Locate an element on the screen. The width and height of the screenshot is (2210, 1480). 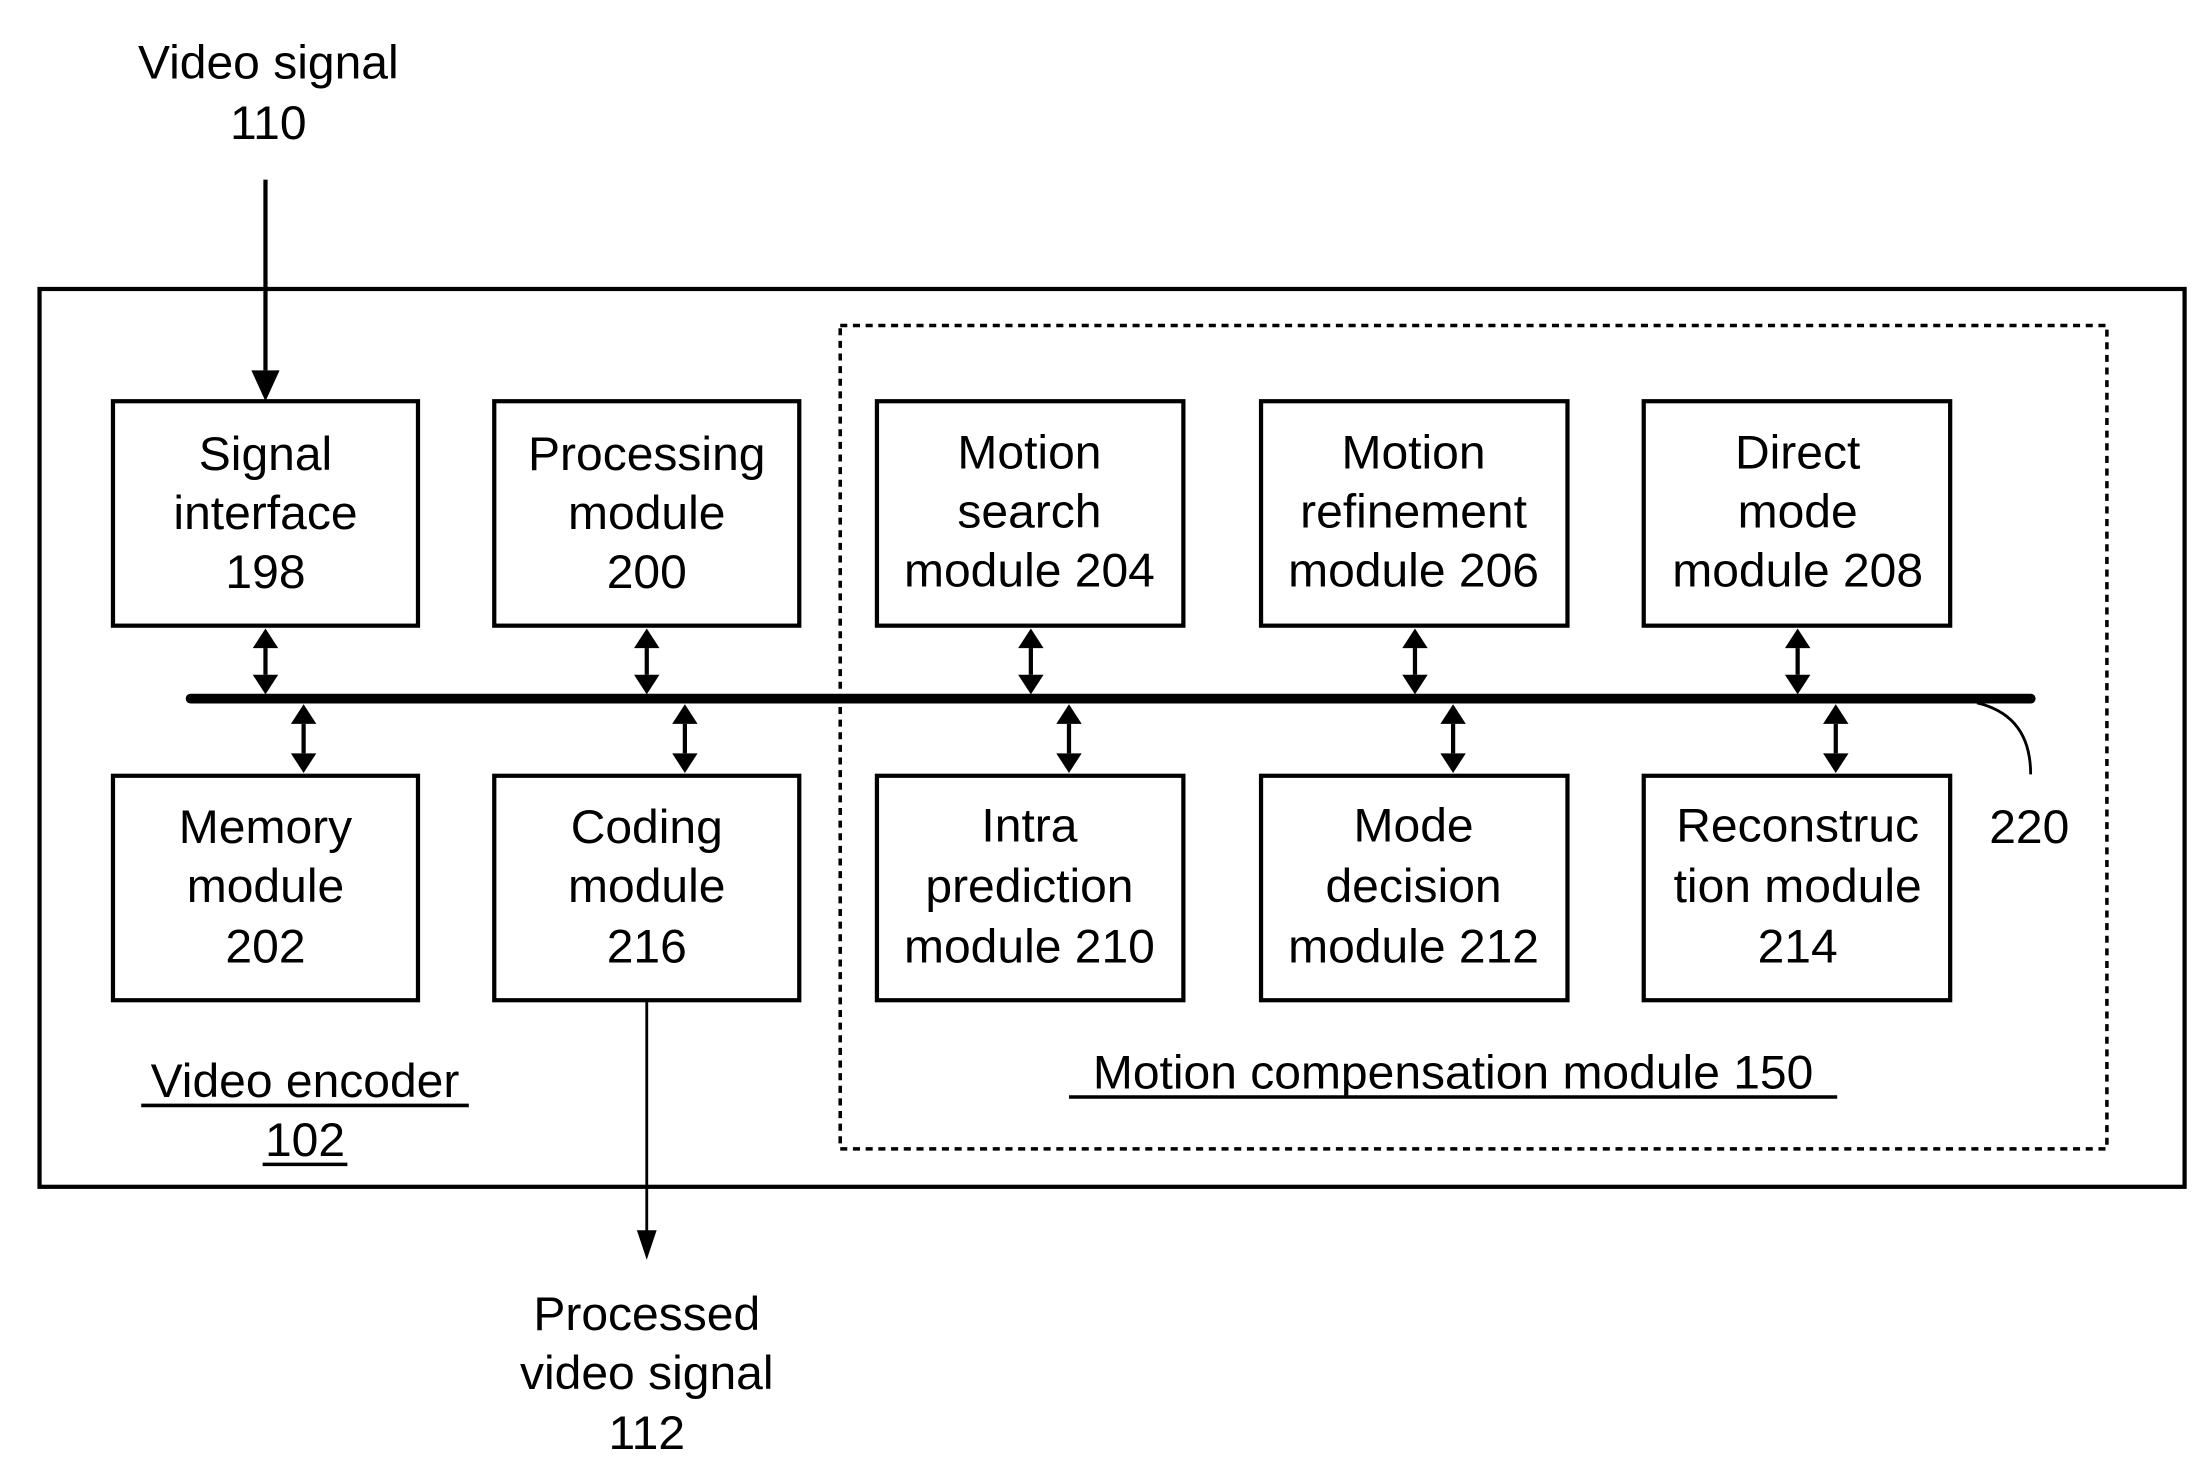
bus-leader-line is located at coordinates (2004, 738).